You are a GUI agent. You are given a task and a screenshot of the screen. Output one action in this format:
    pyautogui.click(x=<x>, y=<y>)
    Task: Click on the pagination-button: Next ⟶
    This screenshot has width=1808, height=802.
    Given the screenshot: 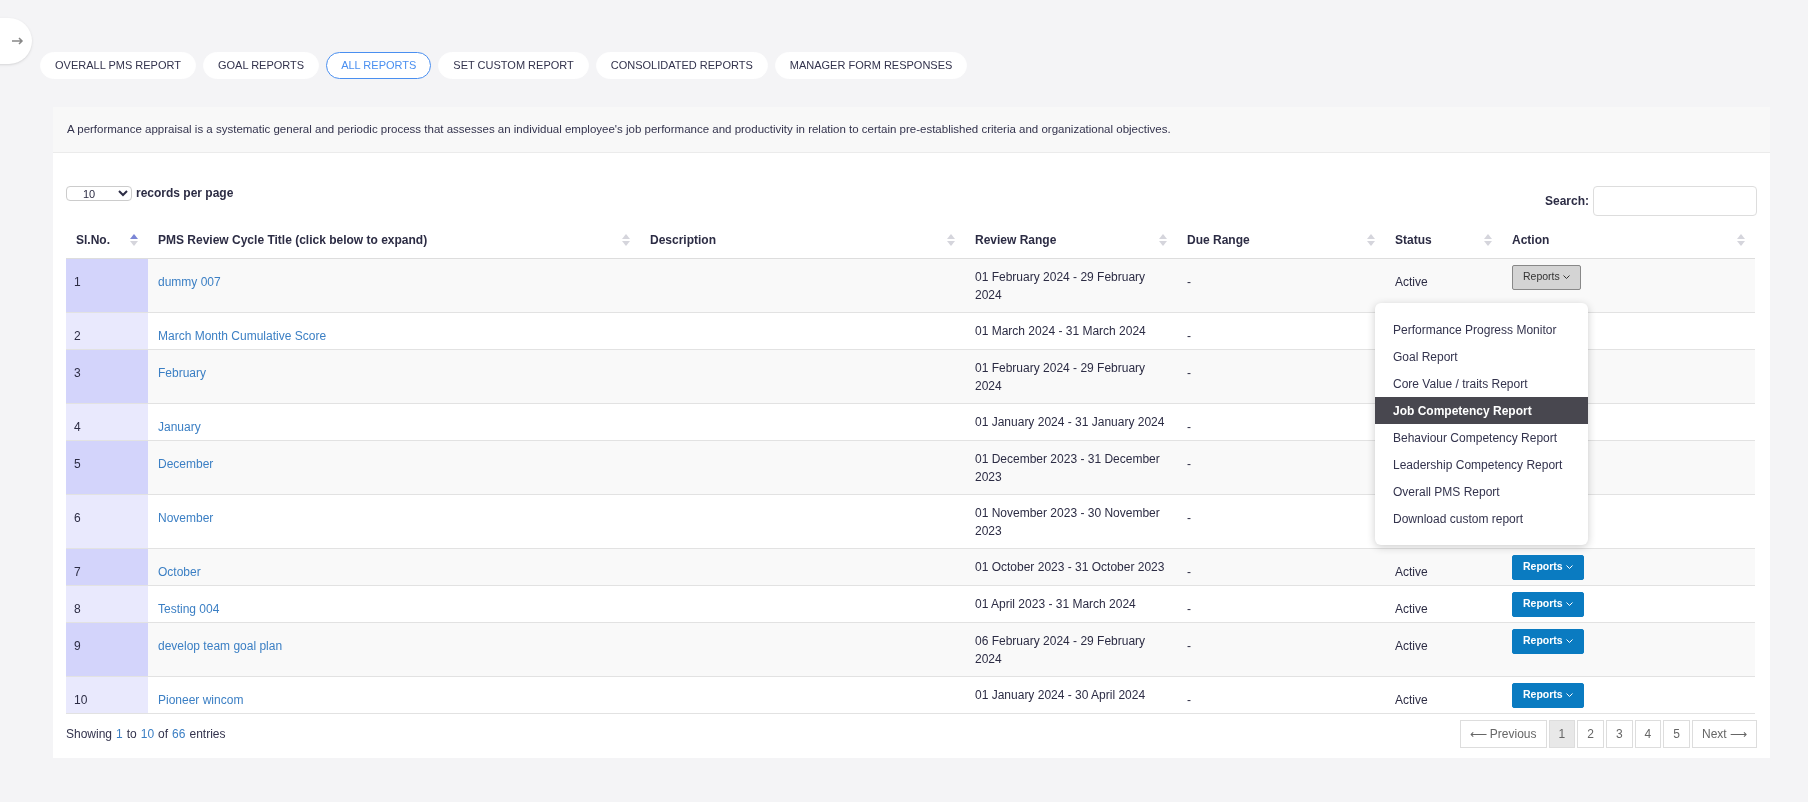 What is the action you would take?
    pyautogui.click(x=1724, y=733)
    